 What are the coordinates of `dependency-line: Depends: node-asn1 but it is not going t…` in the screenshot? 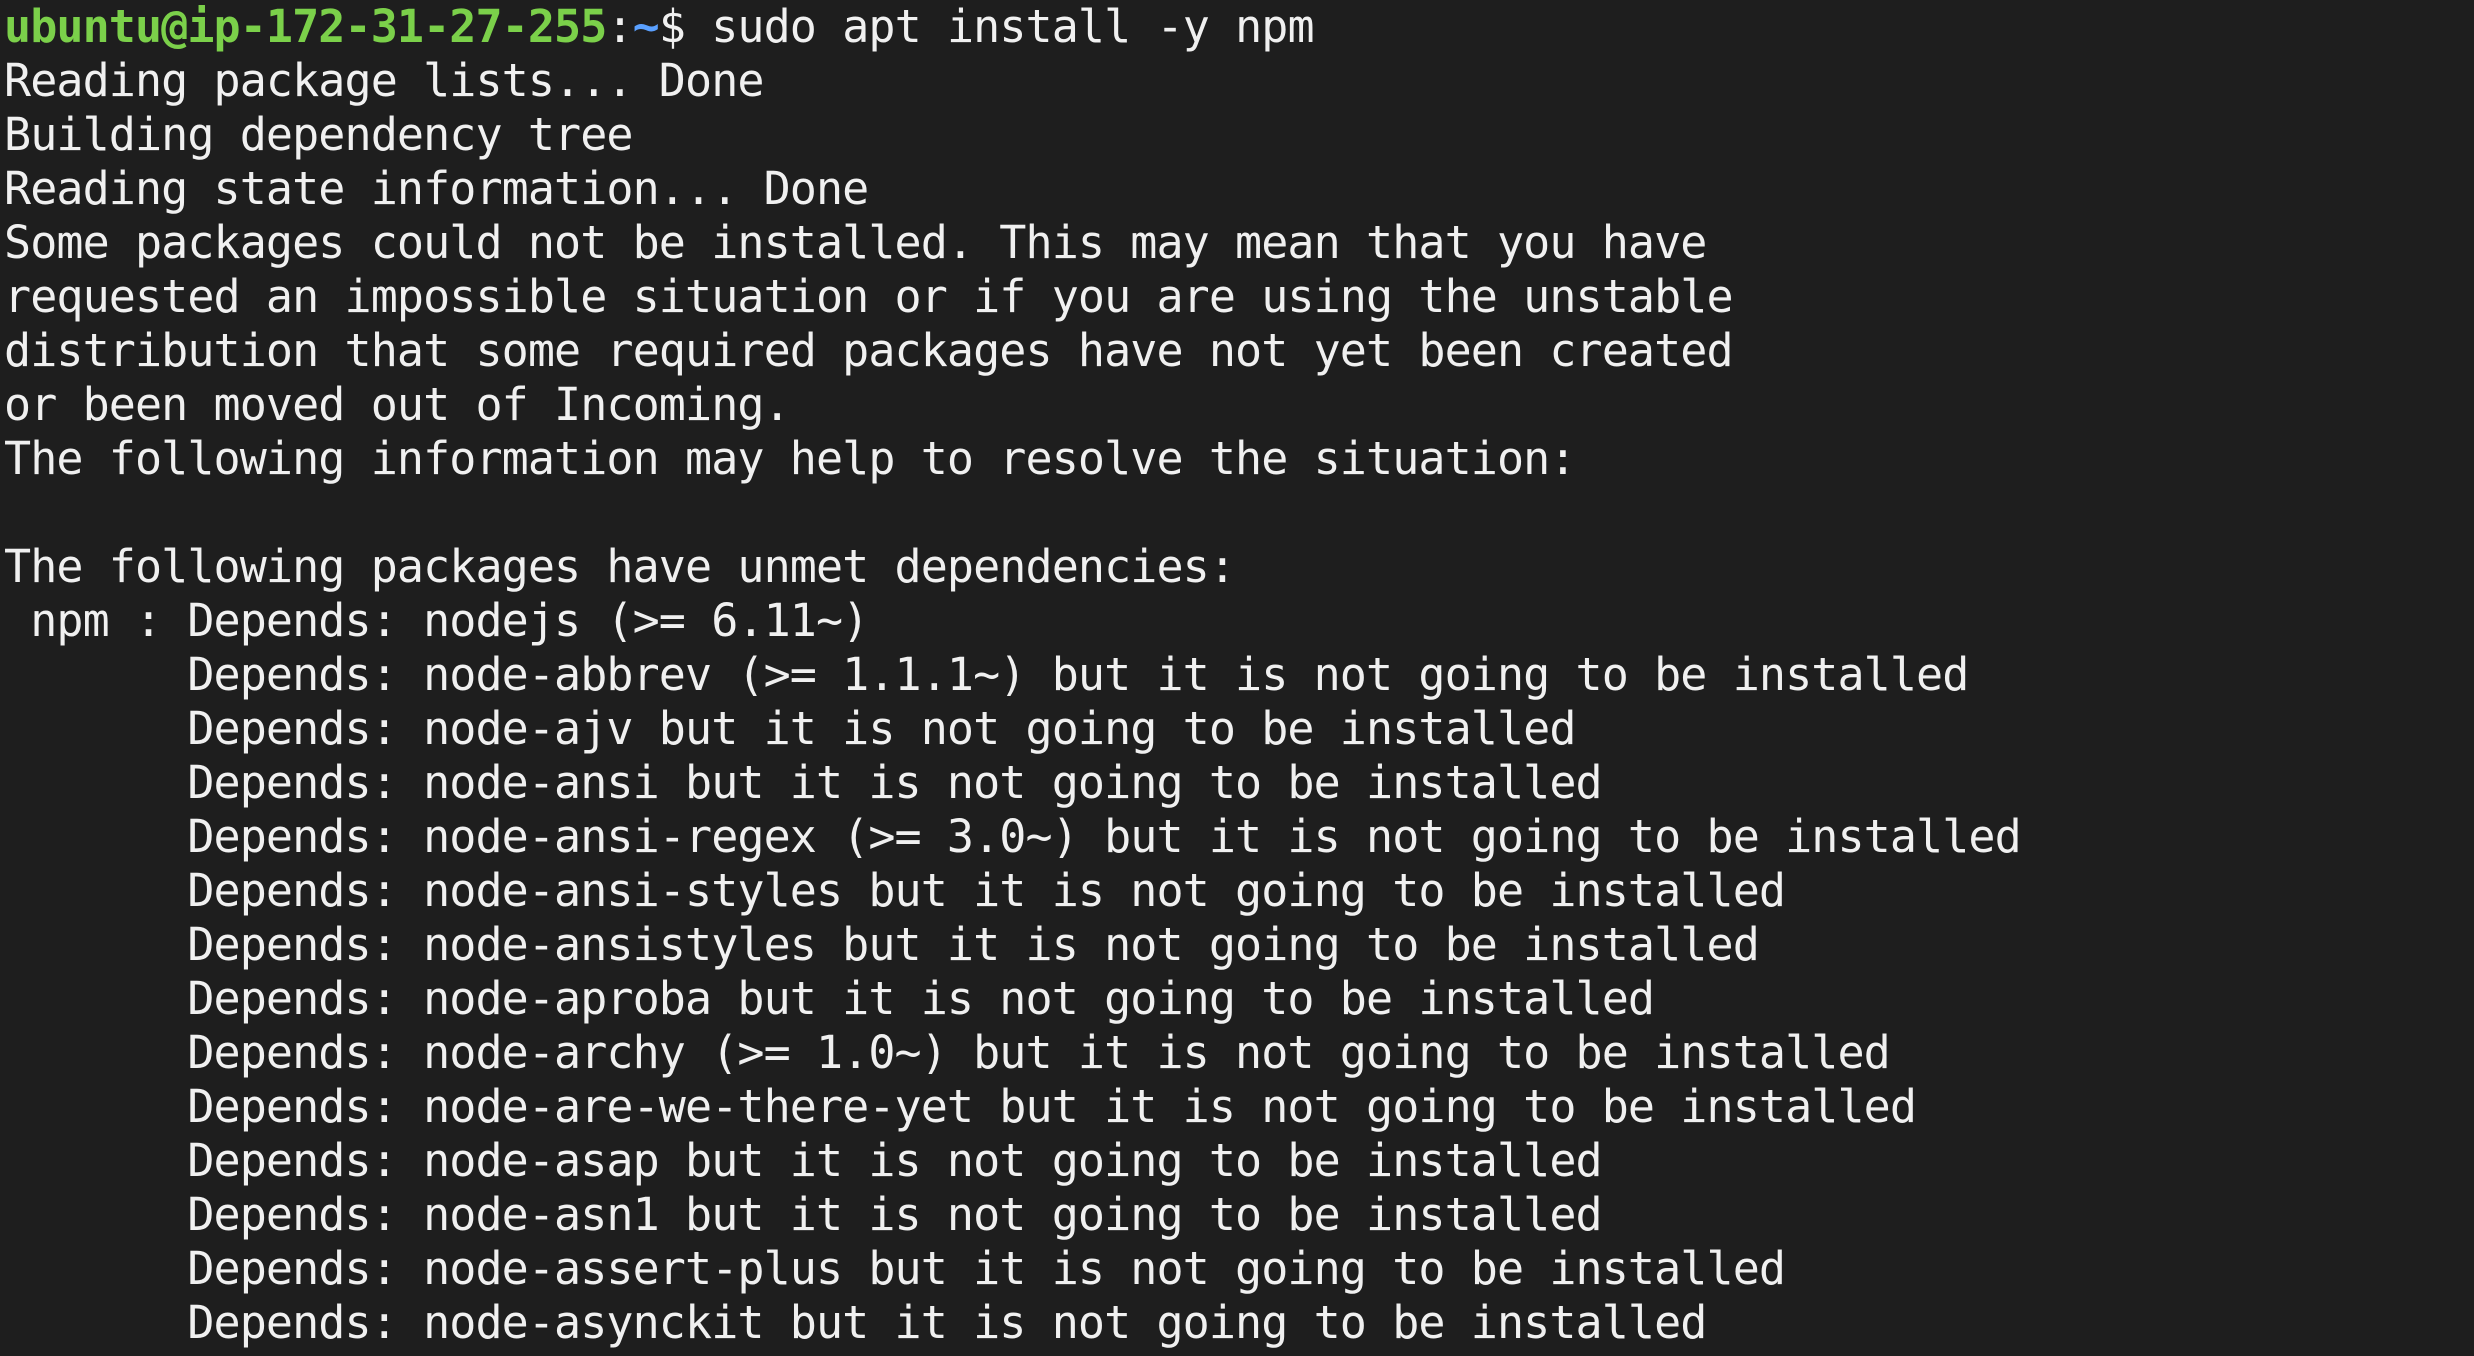 It's located at (803, 1214).